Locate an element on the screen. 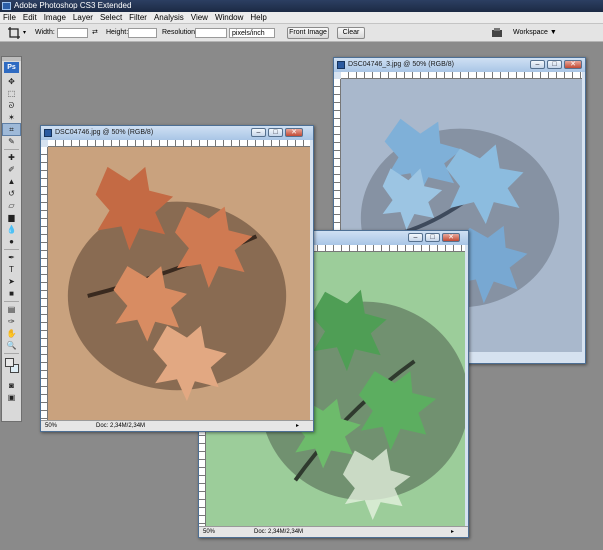  resolution-field is located at coordinates (211, 33).